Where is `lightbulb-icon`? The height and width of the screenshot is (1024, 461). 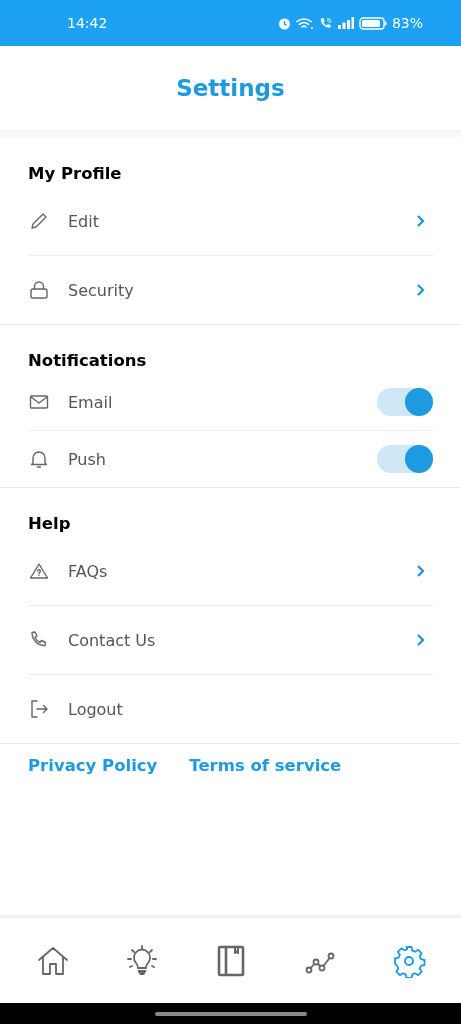 lightbulb-icon is located at coordinates (141, 960).